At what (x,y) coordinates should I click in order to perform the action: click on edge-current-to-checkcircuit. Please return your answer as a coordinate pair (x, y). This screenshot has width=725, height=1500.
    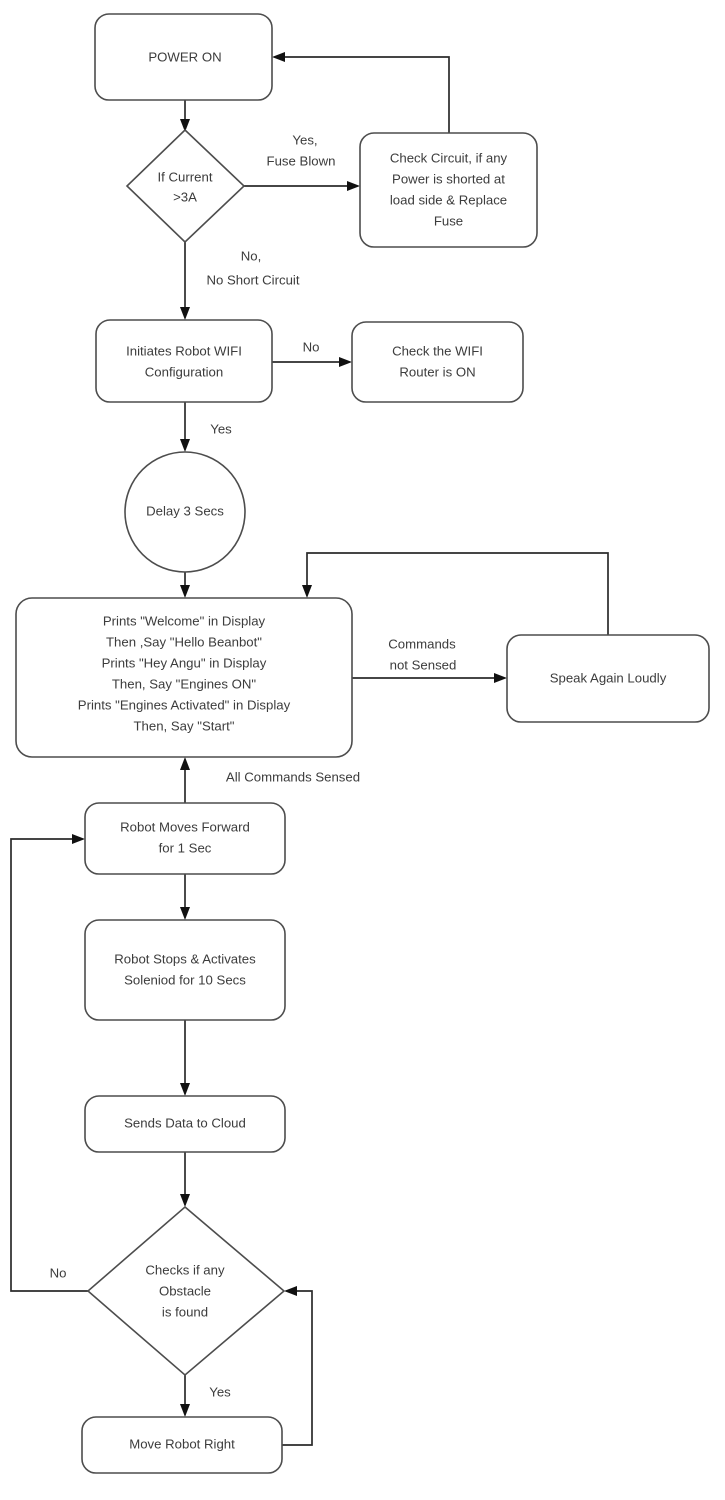
    Looking at the image, I should click on (302, 186).